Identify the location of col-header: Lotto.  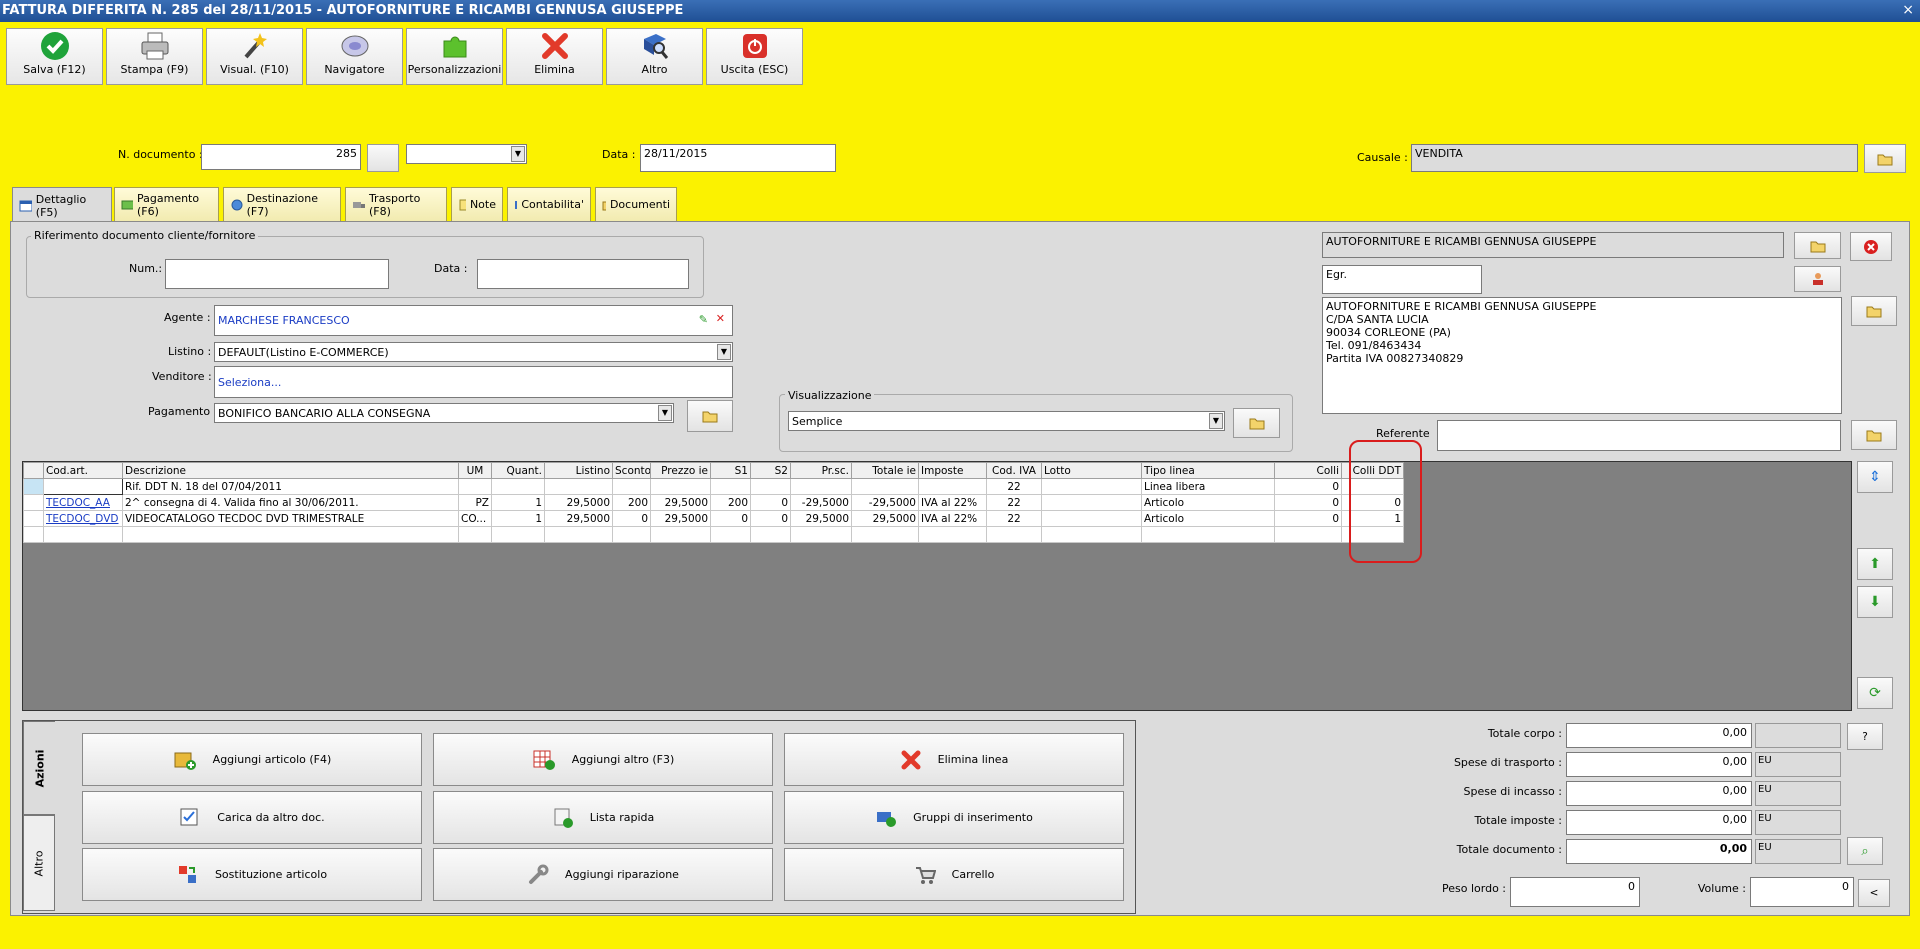
(1091, 470).